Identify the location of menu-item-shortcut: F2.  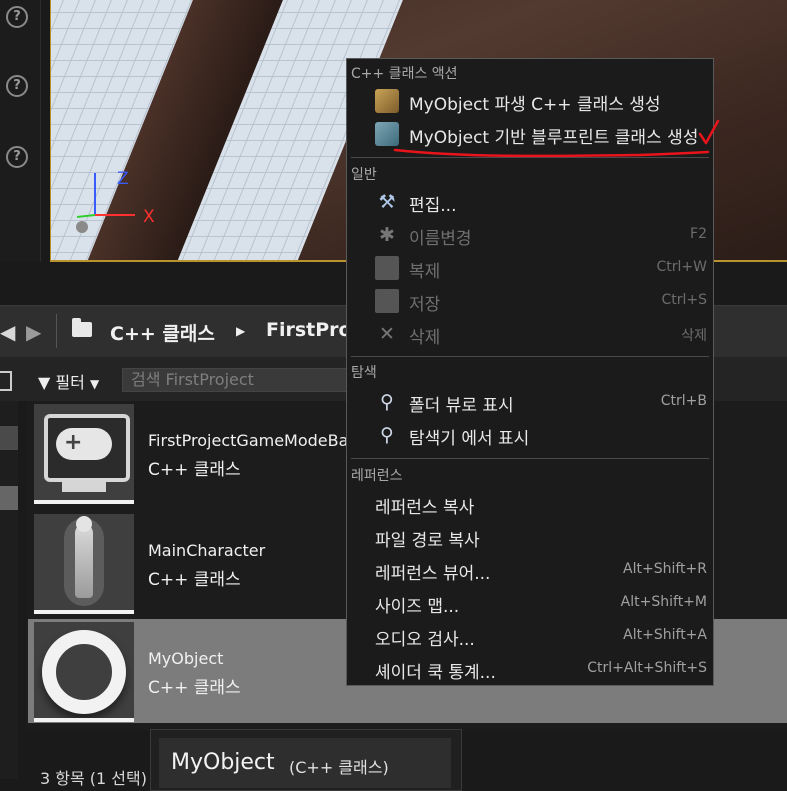
(698, 234).